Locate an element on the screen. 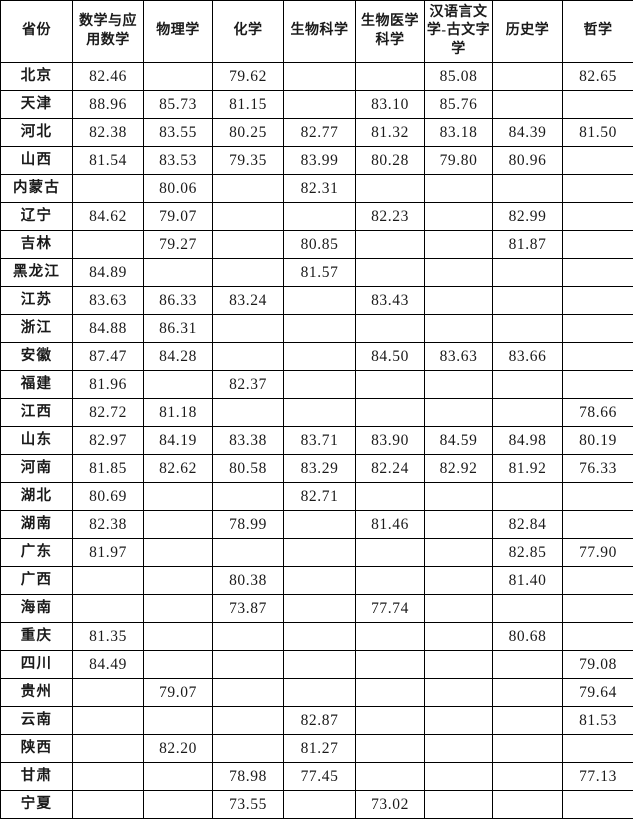 The height and width of the screenshot is (819, 633). table-row: 广西80.3881.40 is located at coordinates (317, 581).